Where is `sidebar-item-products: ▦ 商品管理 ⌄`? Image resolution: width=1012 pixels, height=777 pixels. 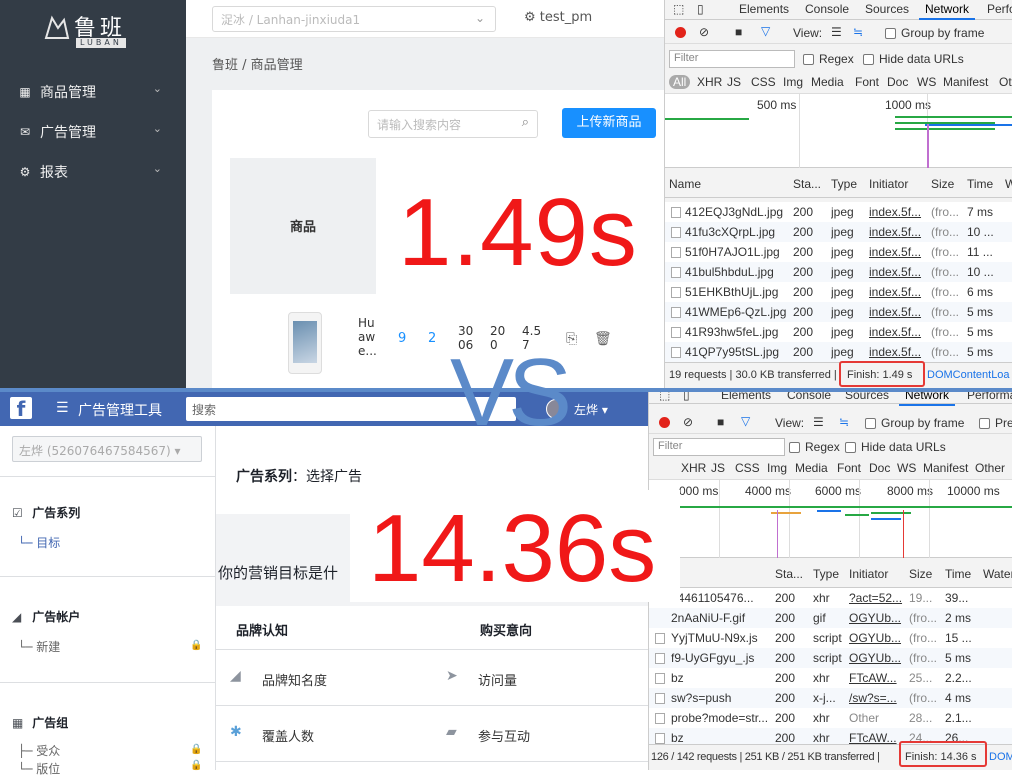 sidebar-item-products: ▦ 商品管理 ⌄ is located at coordinates (98, 92).